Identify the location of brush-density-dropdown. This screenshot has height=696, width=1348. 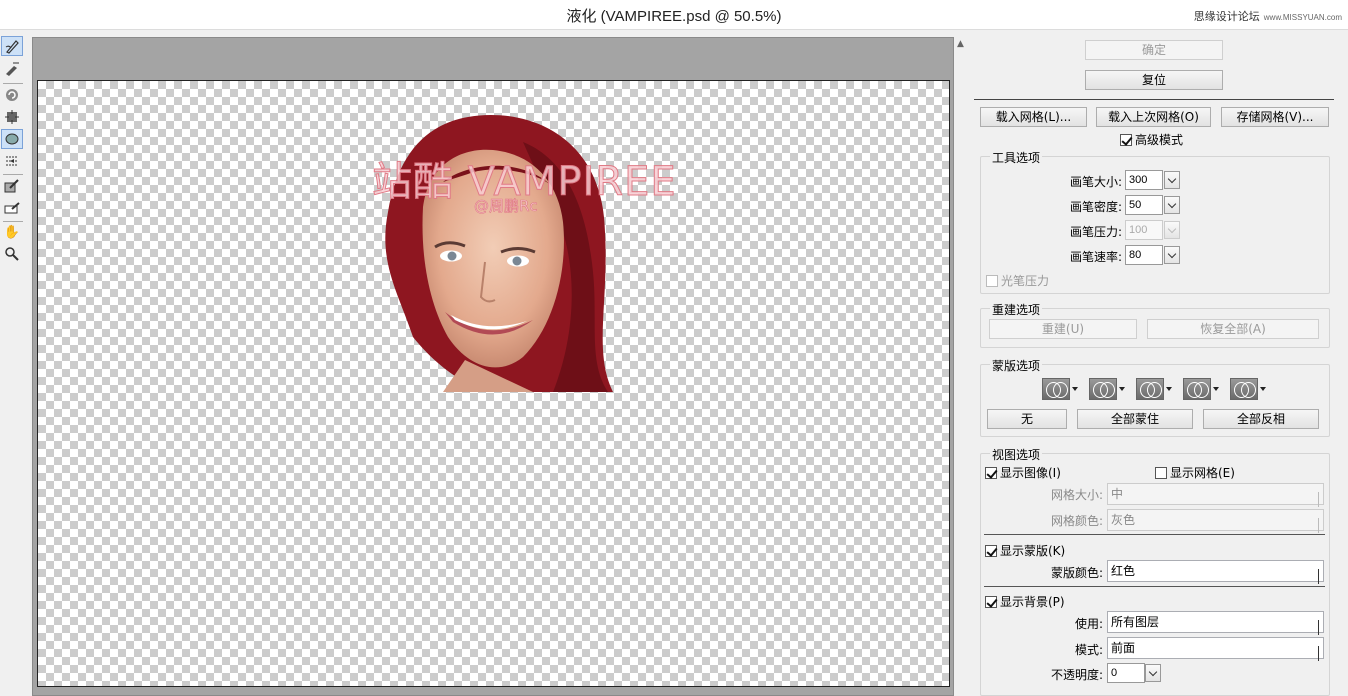
(1172, 205).